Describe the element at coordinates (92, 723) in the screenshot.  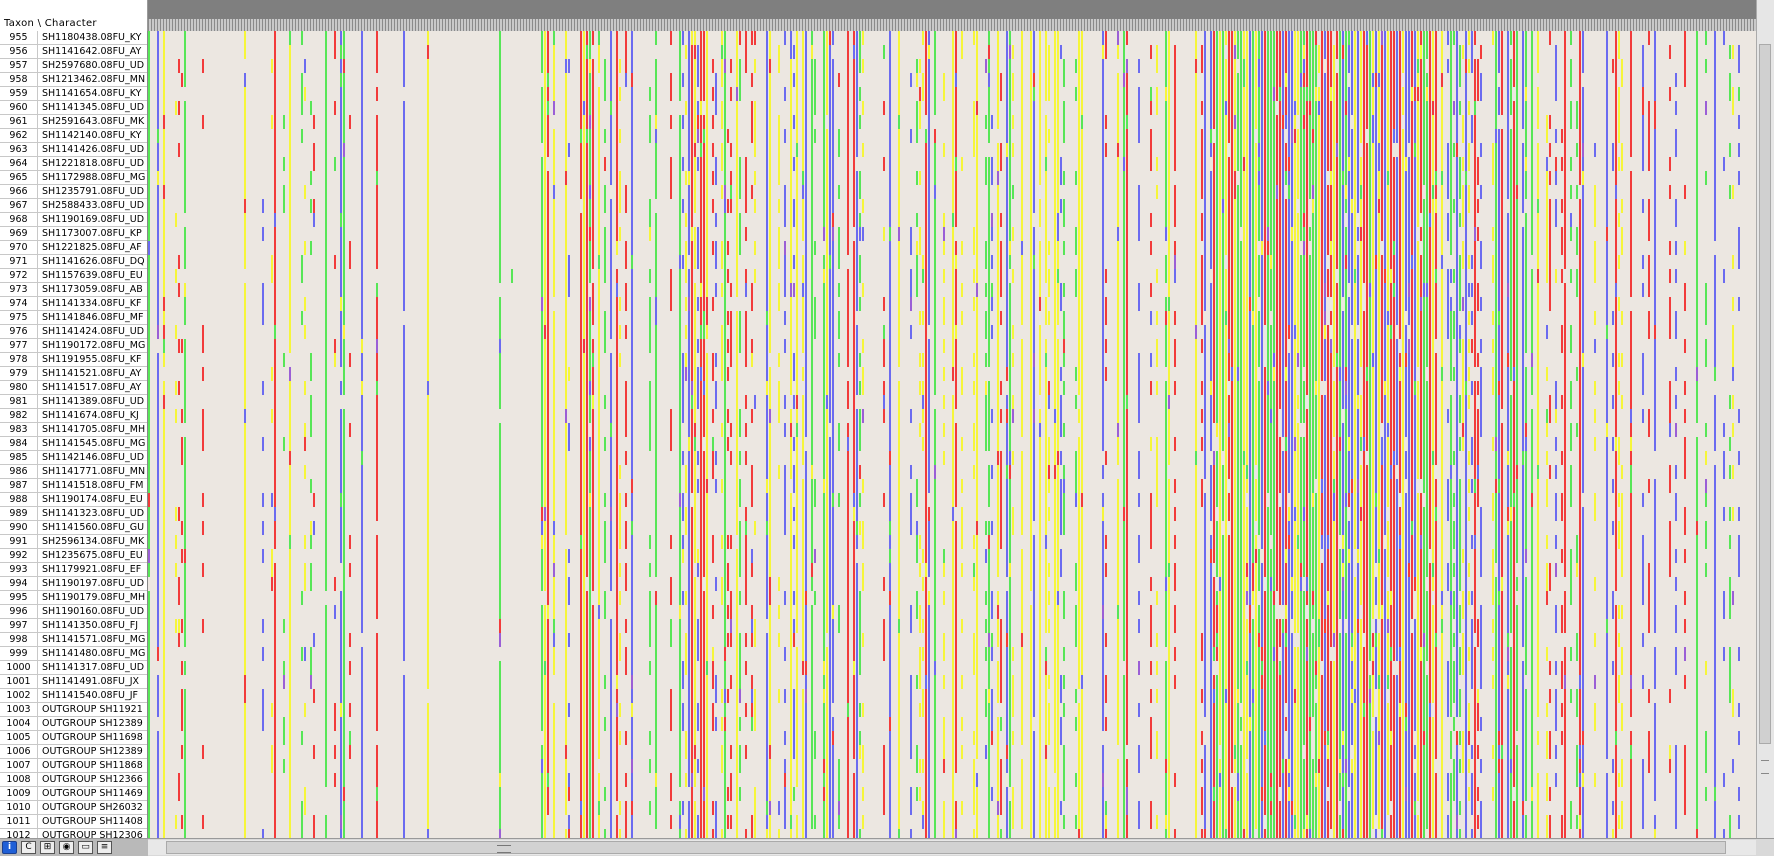
I see `taxon-name: OUTGROUP SH12389` at that location.